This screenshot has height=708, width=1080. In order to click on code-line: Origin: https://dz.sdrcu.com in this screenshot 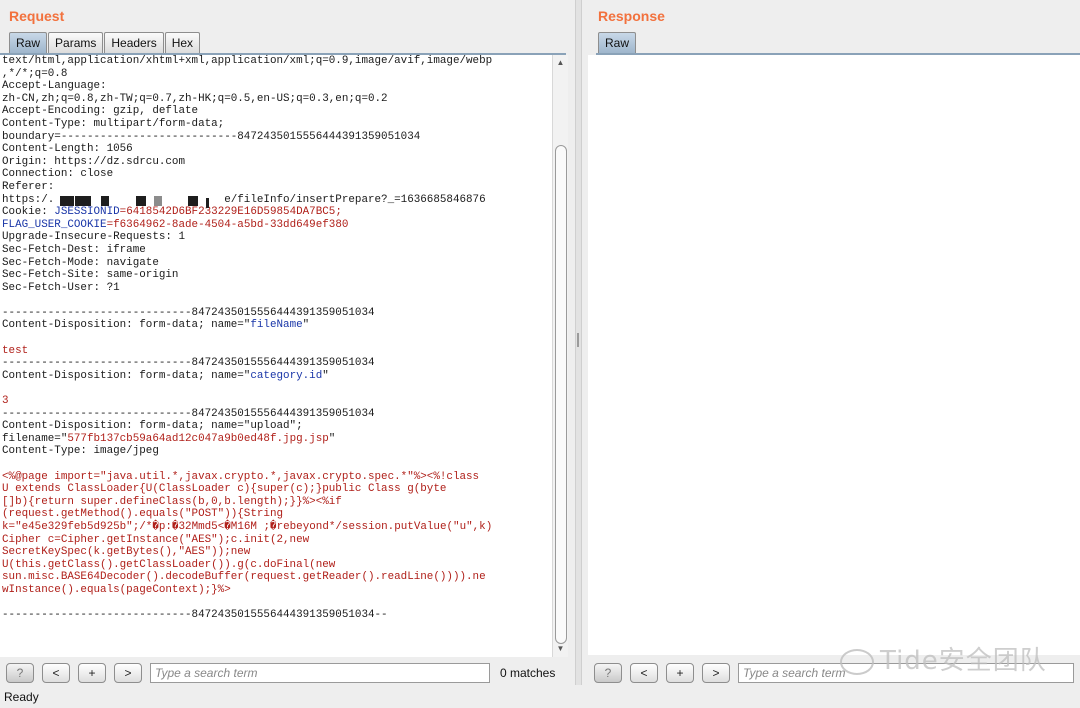, I will do `click(277, 162)`.